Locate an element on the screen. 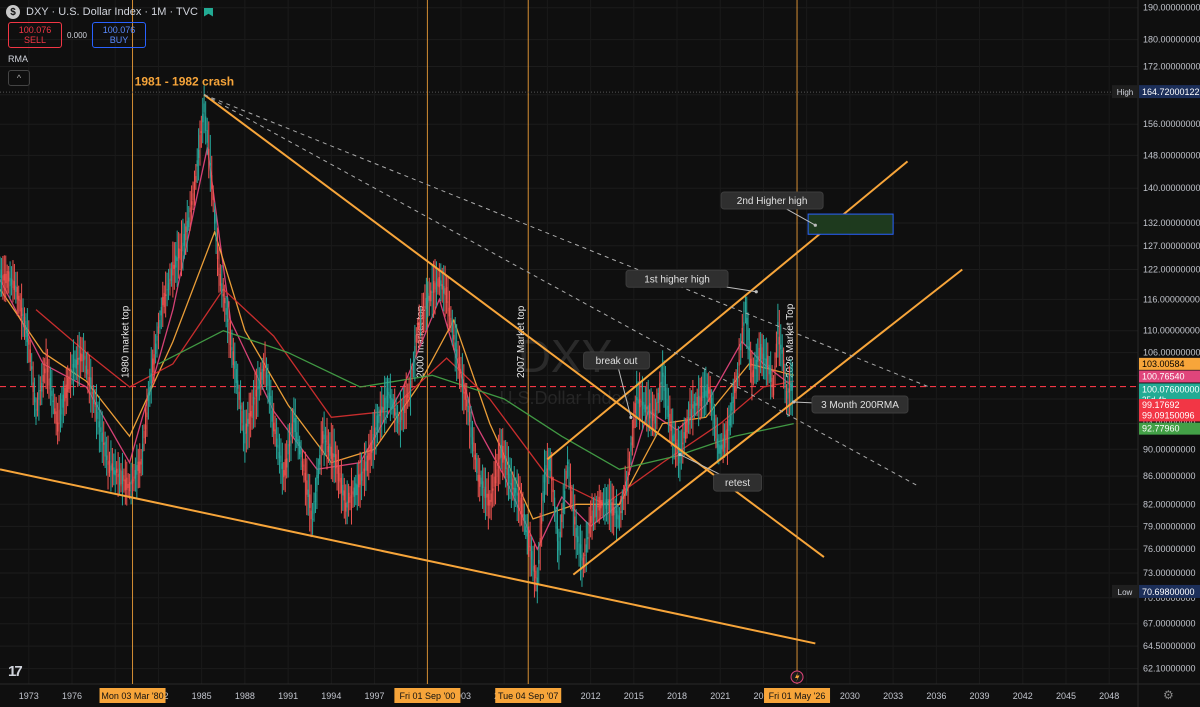 Image resolution: width=1200 pixels, height=707 pixels. extreme-label: High is located at coordinates (1125, 92).